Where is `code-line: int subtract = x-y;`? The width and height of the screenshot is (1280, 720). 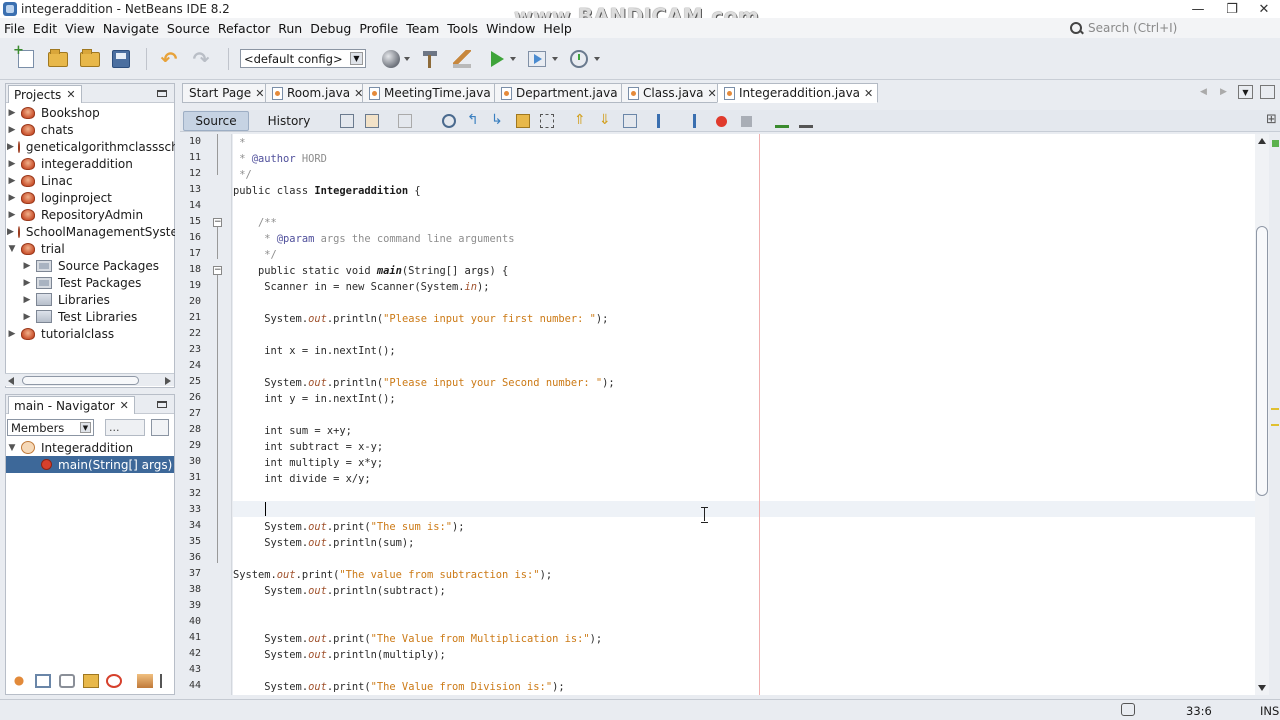 code-line: int subtract = x-y; is located at coordinates (308, 447).